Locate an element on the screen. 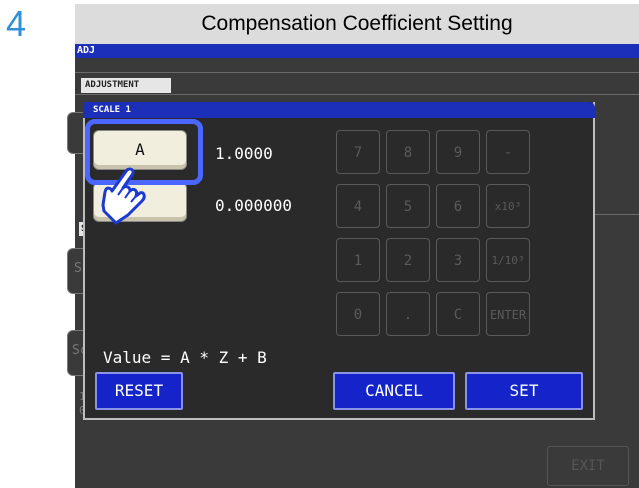  key-minus: - is located at coordinates (508, 152).